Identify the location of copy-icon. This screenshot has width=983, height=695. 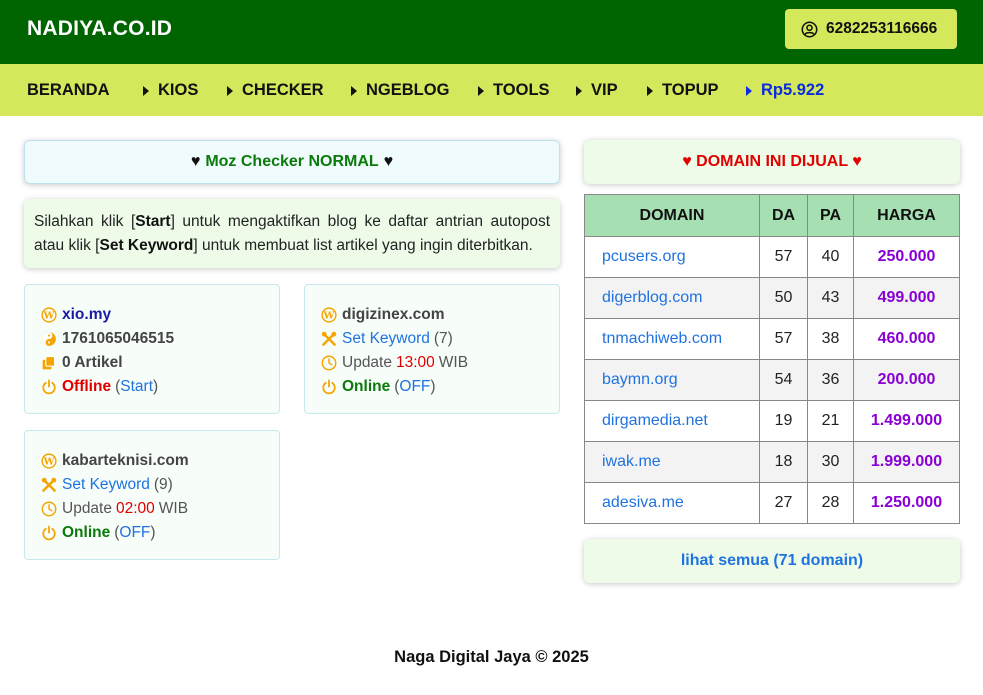
(49, 363).